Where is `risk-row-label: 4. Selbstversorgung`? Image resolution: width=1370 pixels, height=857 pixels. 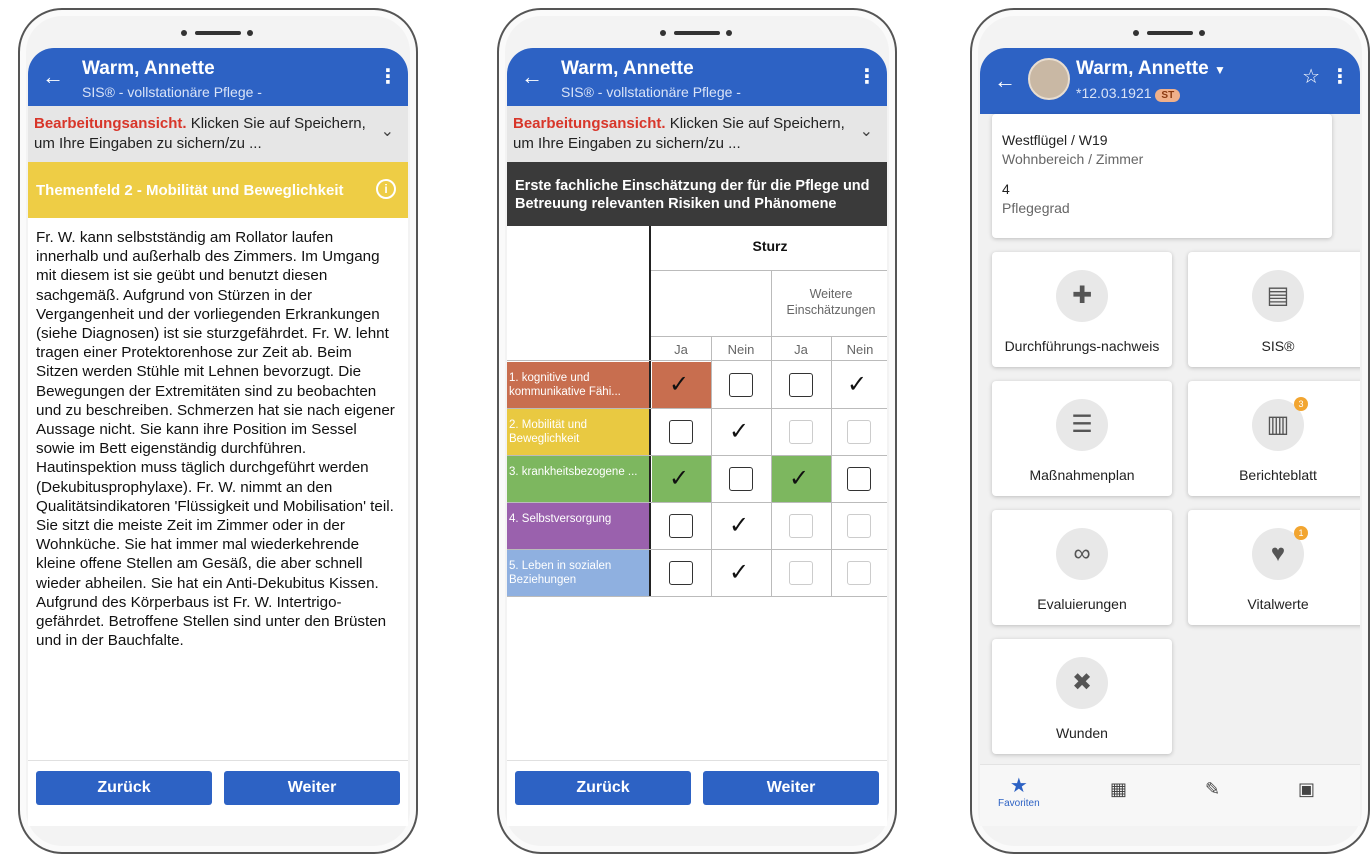
risk-row-label: 4. Selbstversorgung is located at coordinates (578, 526).